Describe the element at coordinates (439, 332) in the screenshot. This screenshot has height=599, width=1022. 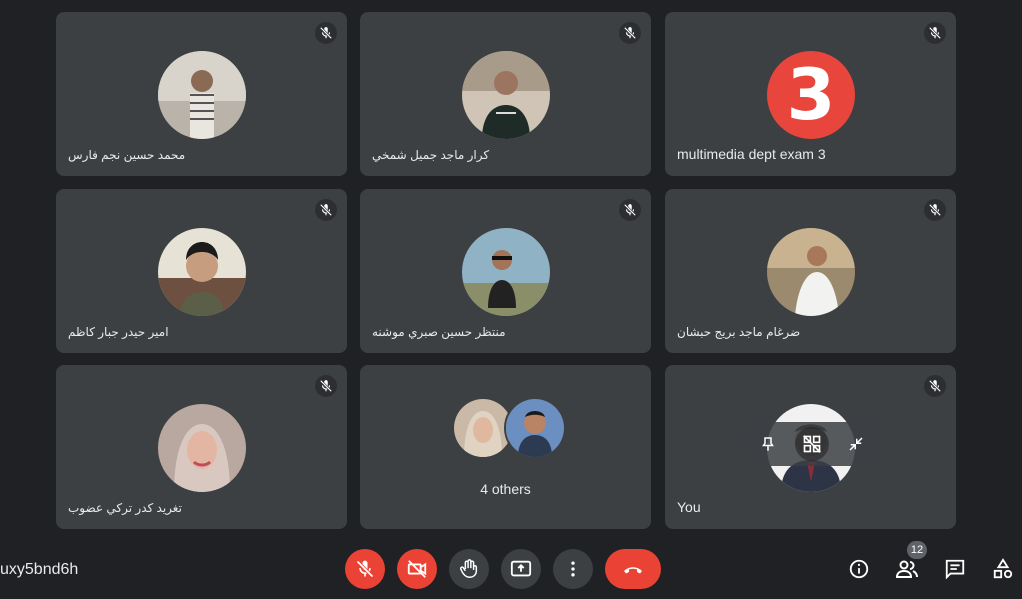
I see `participant-name: منتظر حسين صبري موشنه` at that location.